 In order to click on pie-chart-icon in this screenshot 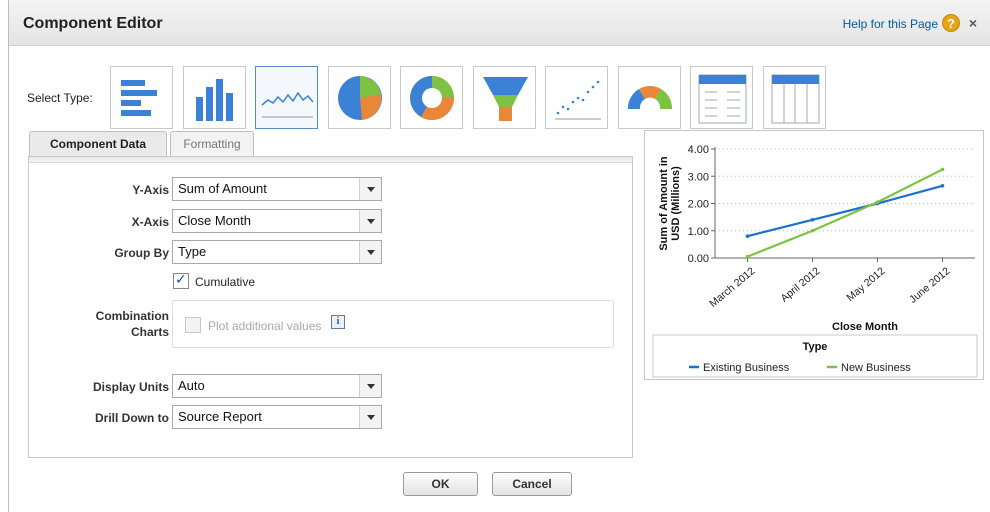, I will do `click(360, 98)`.